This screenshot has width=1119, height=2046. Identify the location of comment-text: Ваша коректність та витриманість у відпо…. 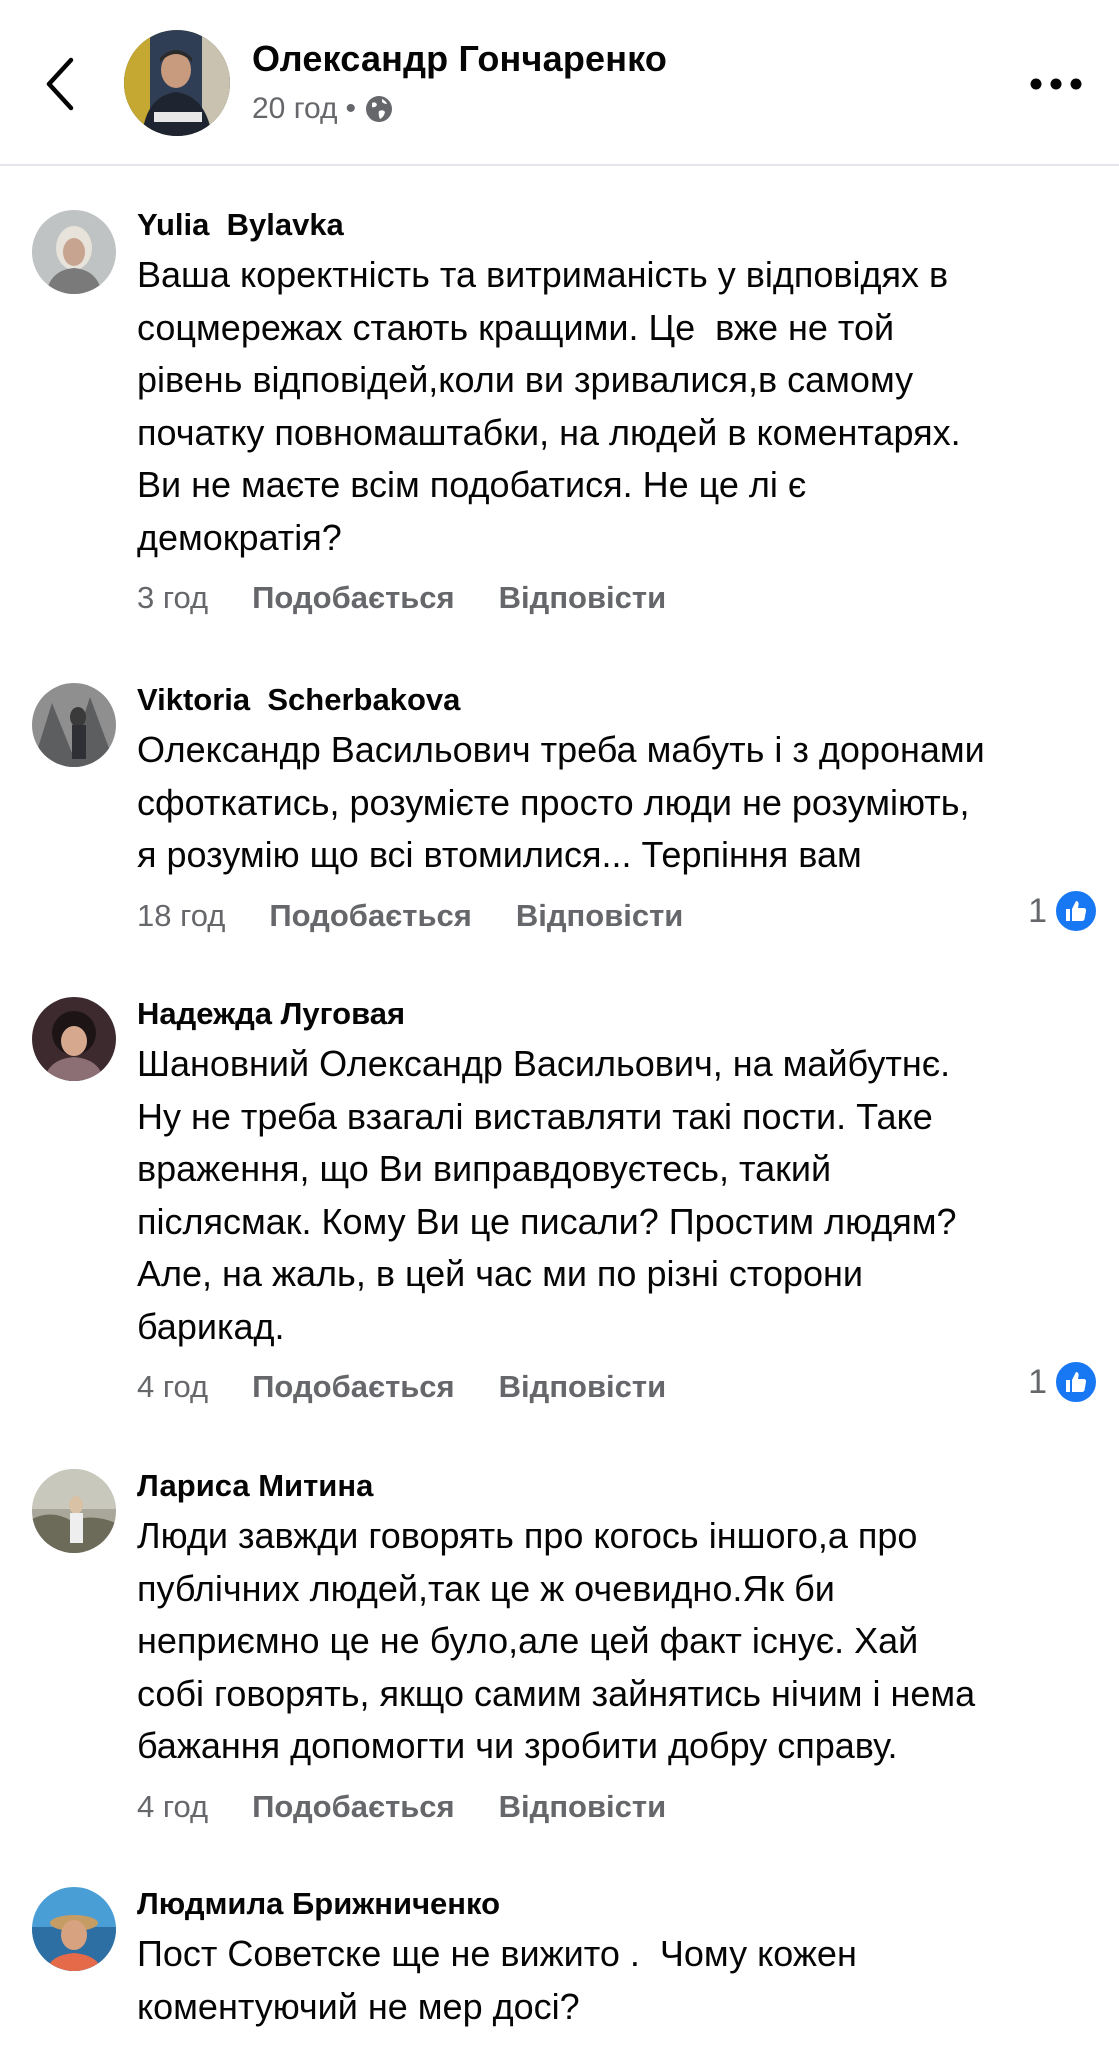
(549, 406).